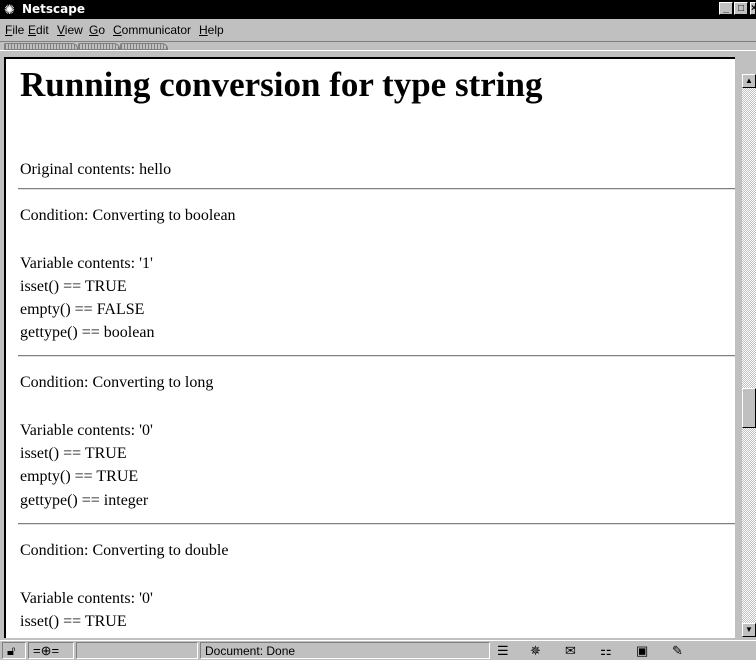 This screenshot has width=756, height=660. Describe the element at coordinates (128, 215) in the screenshot. I see `condition-boolean: Condition: Converting to boolean` at that location.